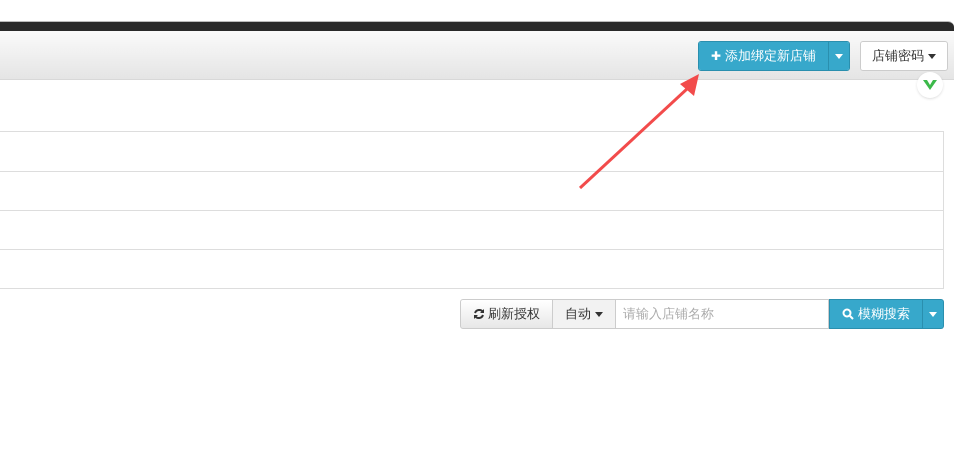  I want to click on logo-badge-icon, so click(930, 85).